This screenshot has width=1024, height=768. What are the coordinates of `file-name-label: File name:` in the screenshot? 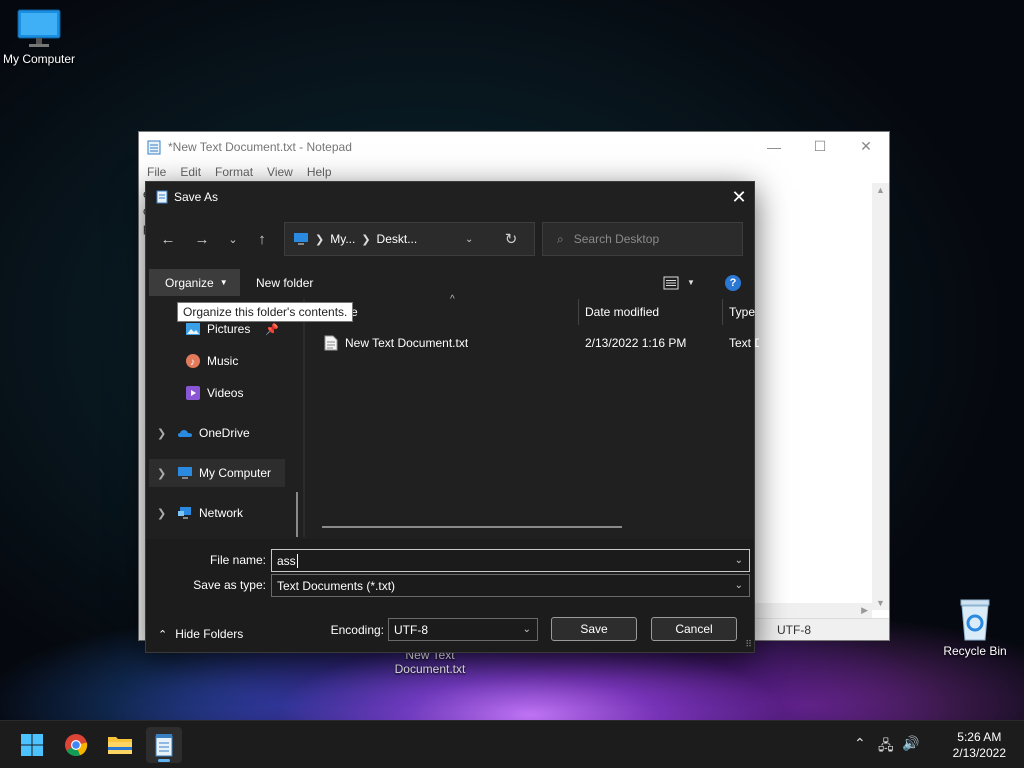 It's located at (237, 560).